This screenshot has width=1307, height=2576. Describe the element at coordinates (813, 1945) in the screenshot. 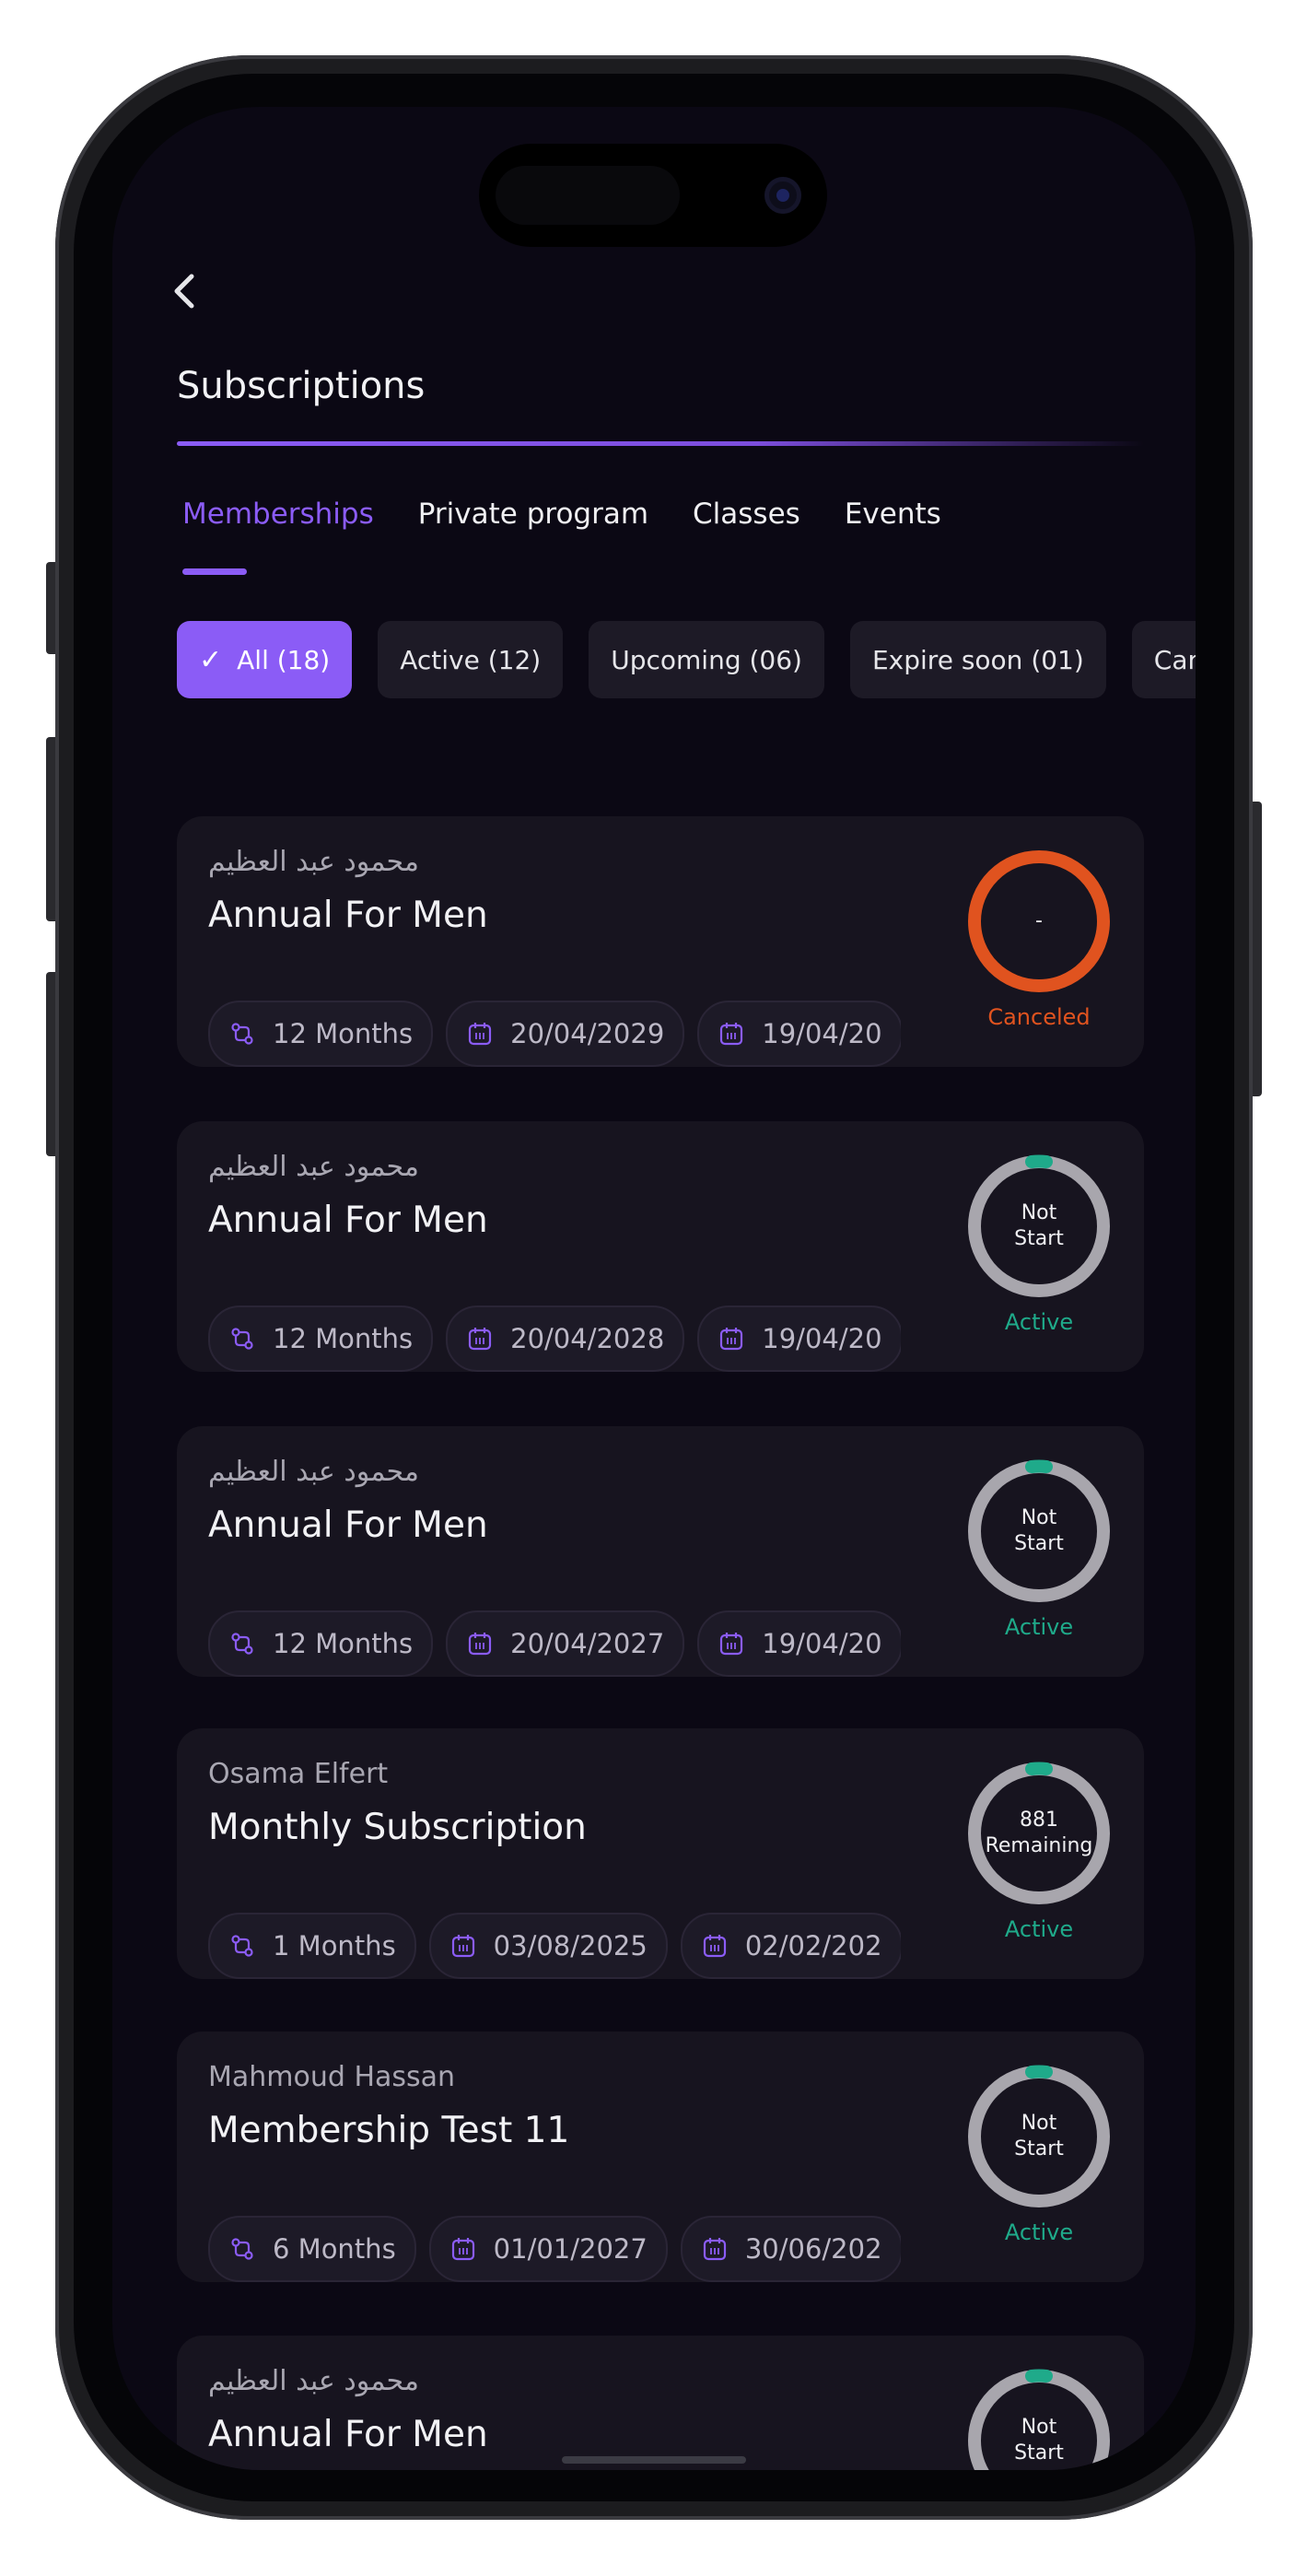

I see `end-date-label: 02/02/202` at that location.